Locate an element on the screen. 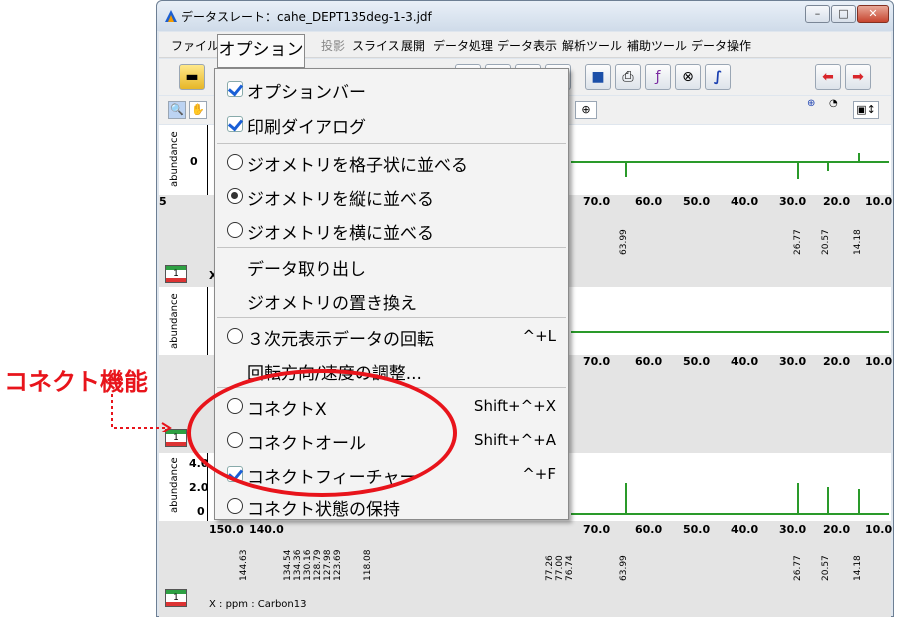  y-tick: 2.0 is located at coordinates (199, 487).